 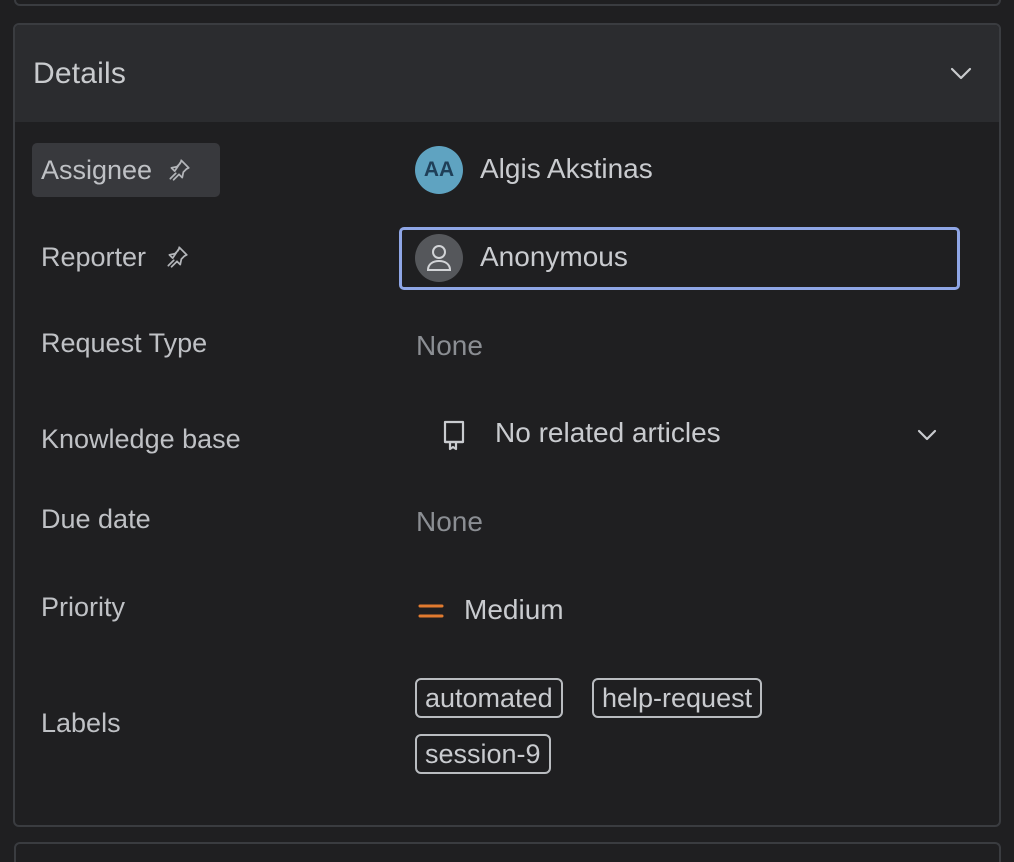 I want to click on label-tag: session-9, so click(x=483, y=754).